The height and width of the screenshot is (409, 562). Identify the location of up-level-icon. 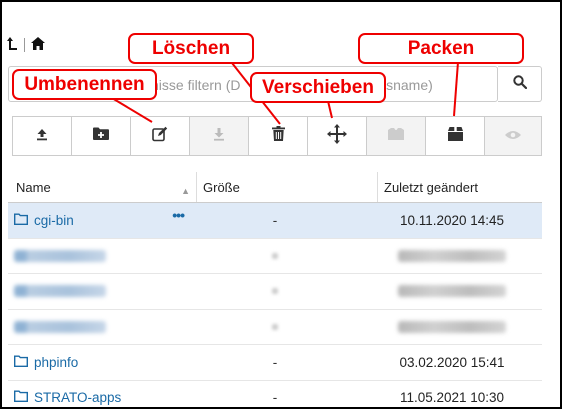
(12, 44).